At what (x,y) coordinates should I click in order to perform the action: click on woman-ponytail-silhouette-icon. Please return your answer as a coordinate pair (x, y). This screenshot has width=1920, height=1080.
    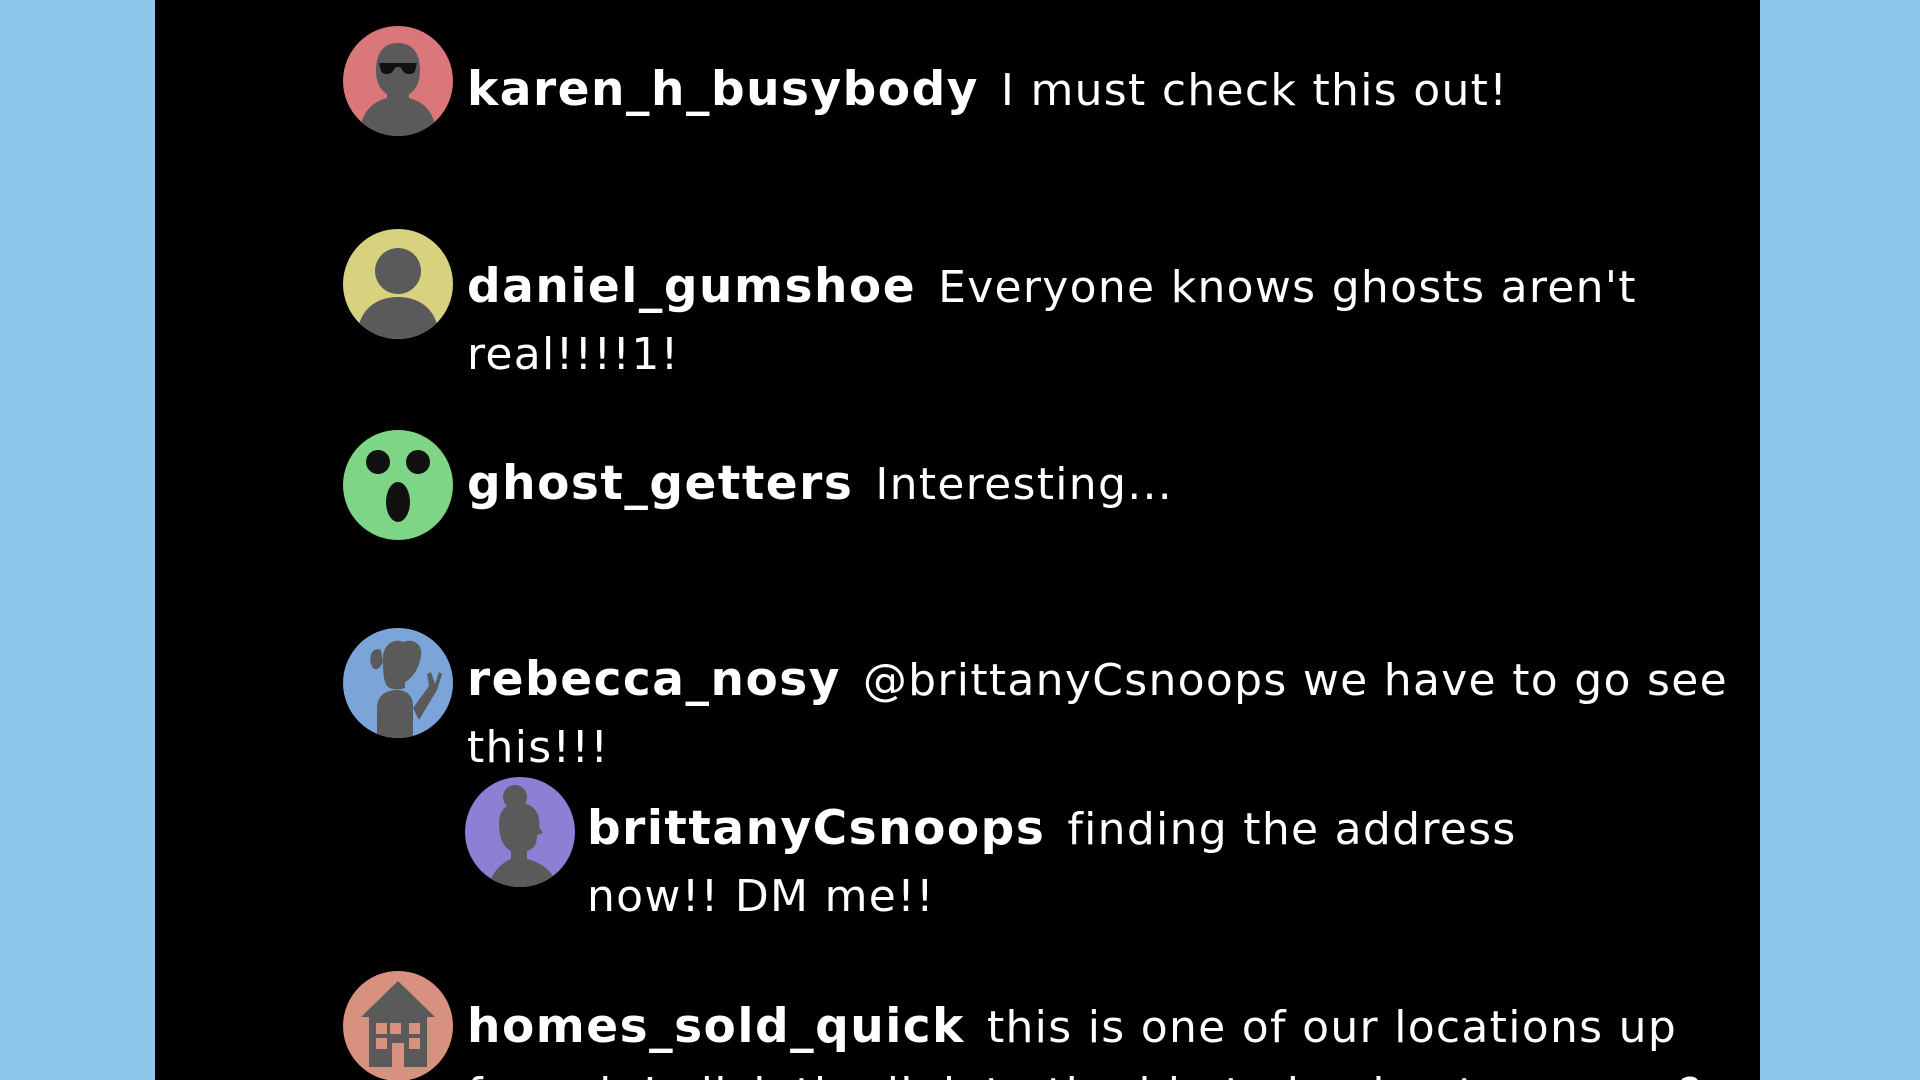
    Looking at the image, I should click on (398, 683).